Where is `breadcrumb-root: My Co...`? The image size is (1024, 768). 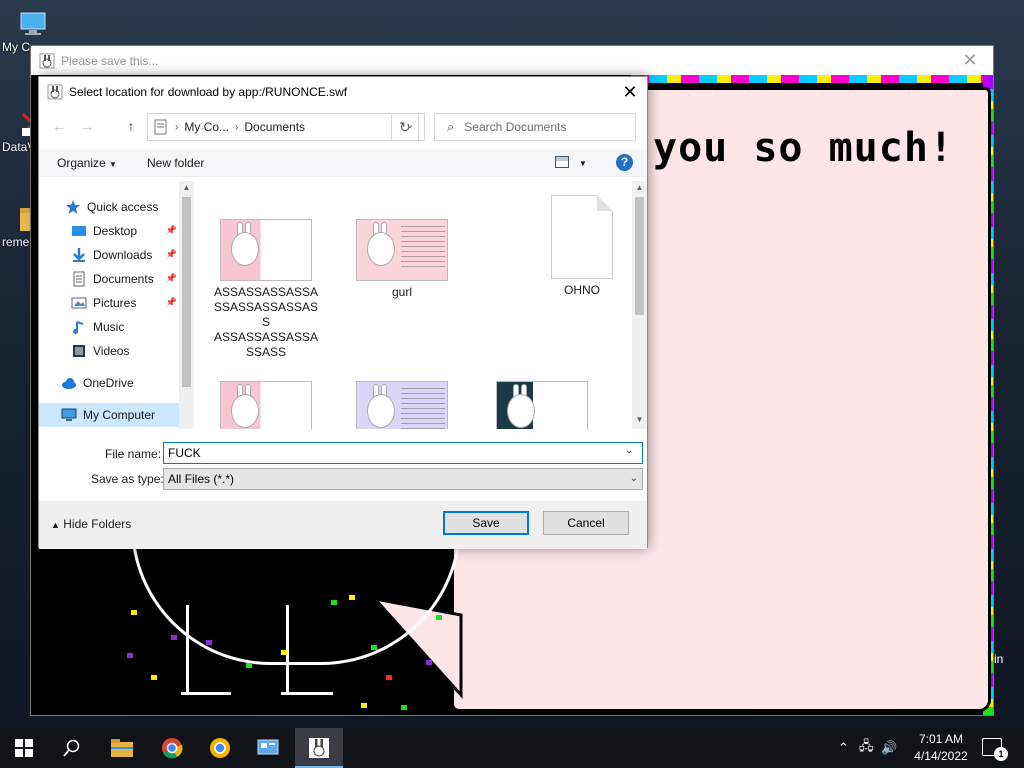 breadcrumb-root: My Co... is located at coordinates (206, 127).